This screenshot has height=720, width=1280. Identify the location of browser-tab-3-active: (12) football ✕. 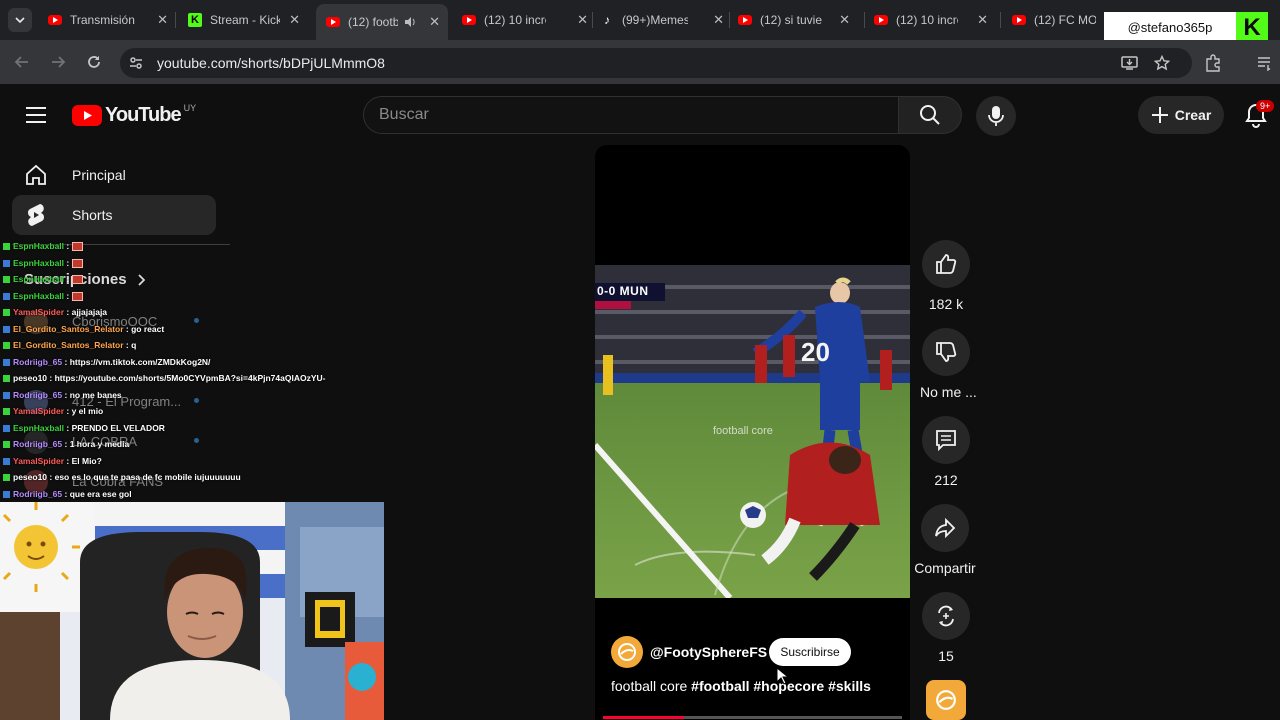
(382, 22).